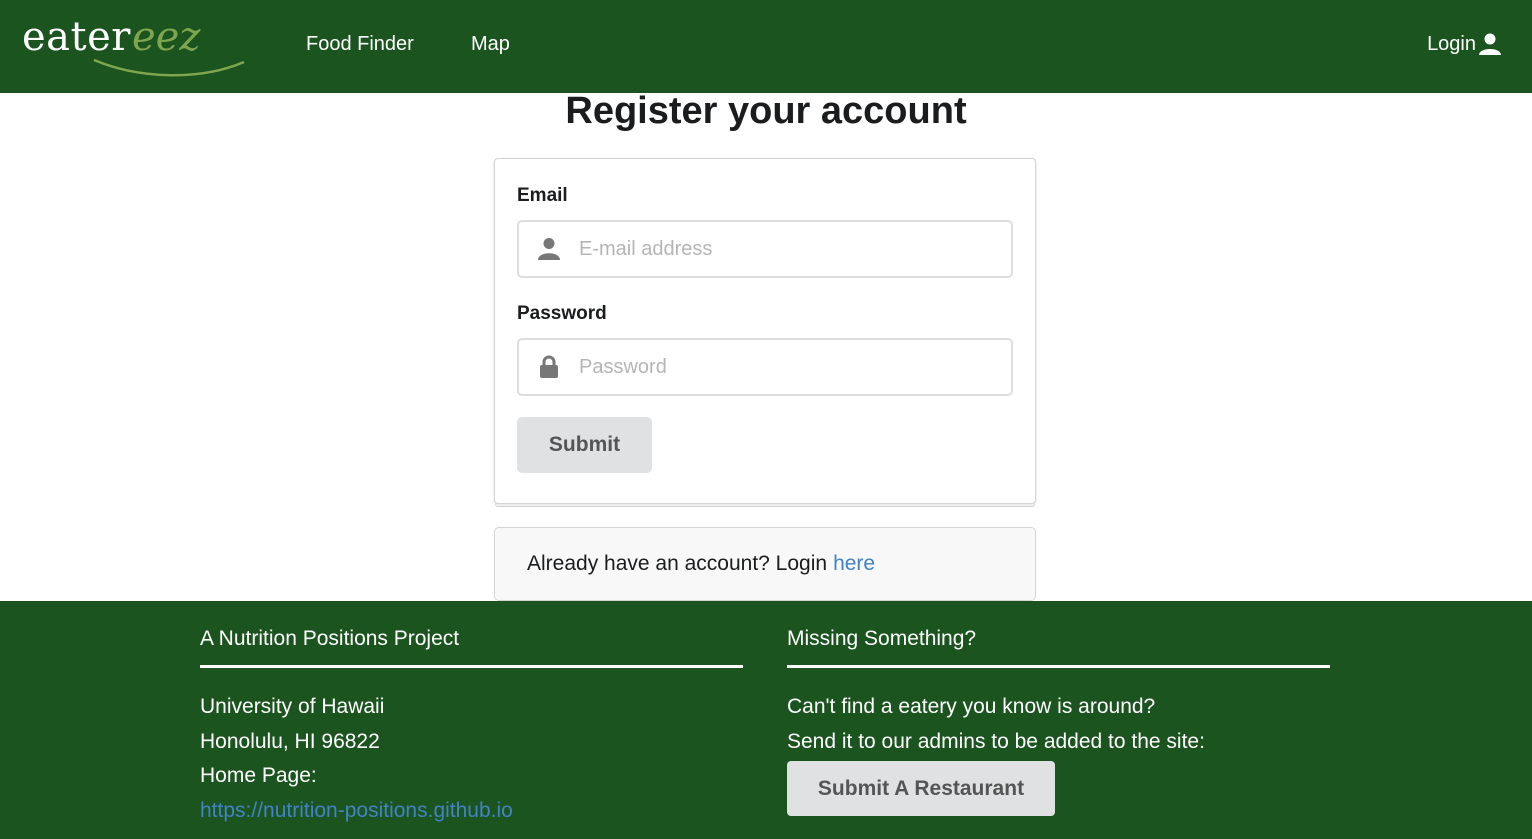 The width and height of the screenshot is (1532, 839). I want to click on submit-restaurant-button: Submit A Restaurant, so click(921, 788).